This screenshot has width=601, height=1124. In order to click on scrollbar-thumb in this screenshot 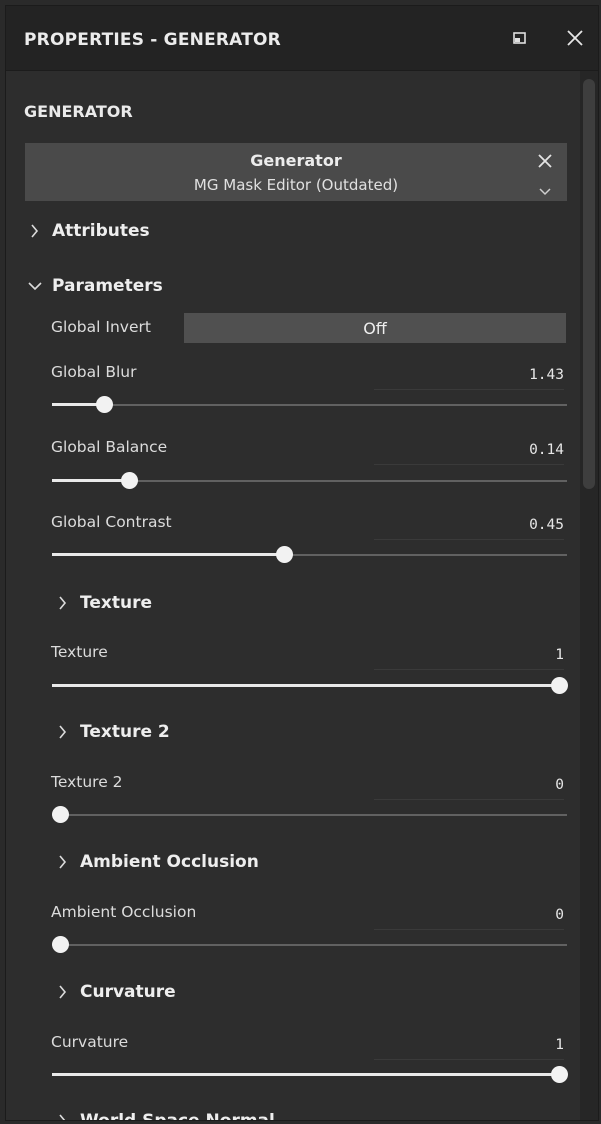, I will do `click(589, 284)`.